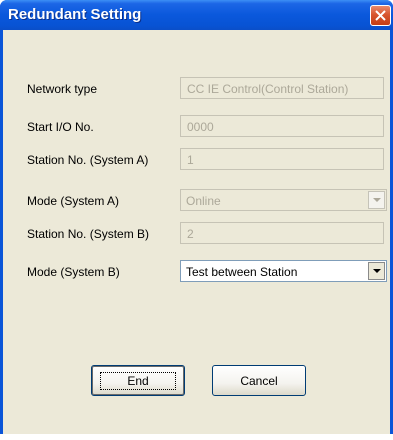  I want to click on mode-b-select: Test between Station, so click(283, 271).